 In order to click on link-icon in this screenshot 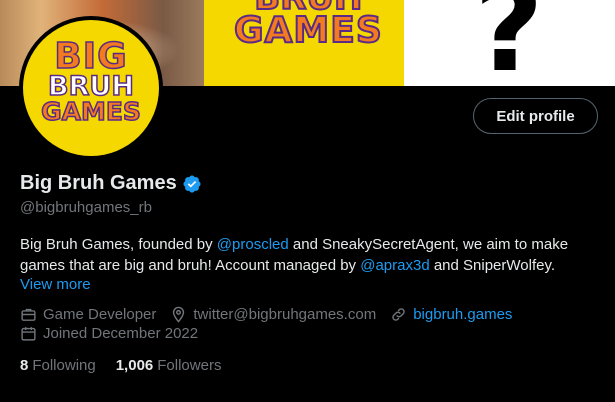, I will do `click(398, 314)`.